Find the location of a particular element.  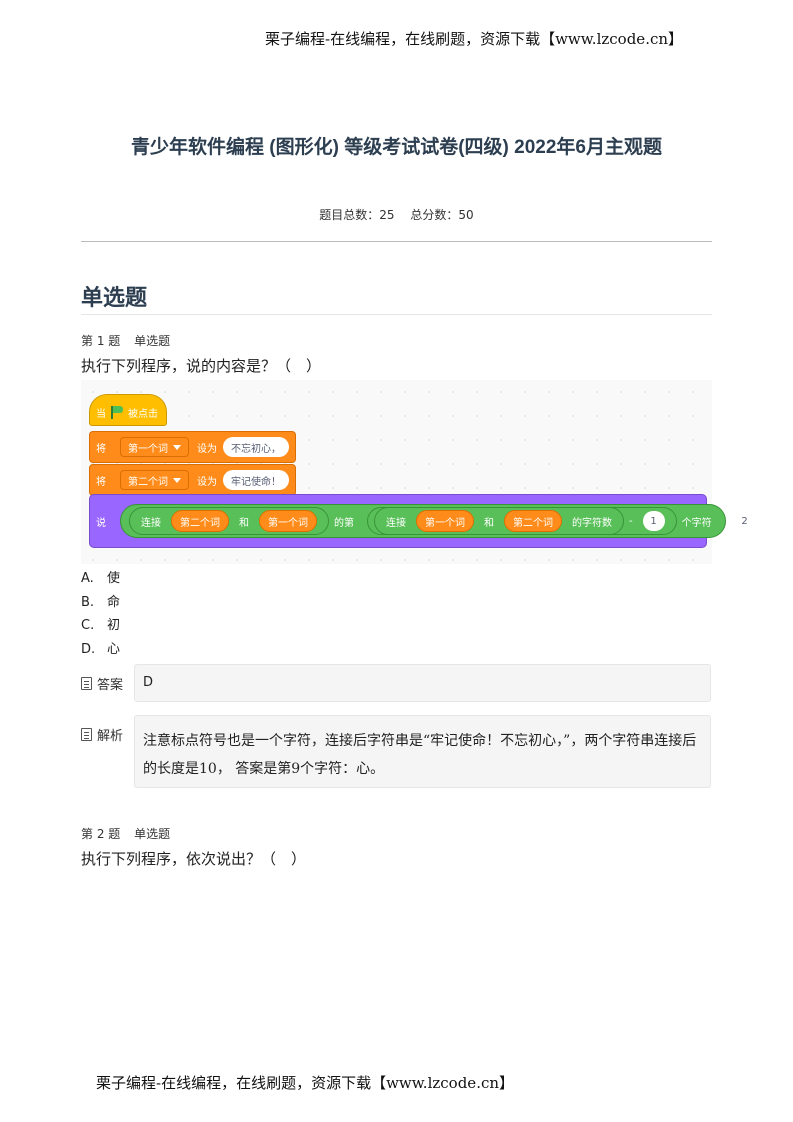

question-2-number: 第 2 题 is located at coordinates (101, 834).